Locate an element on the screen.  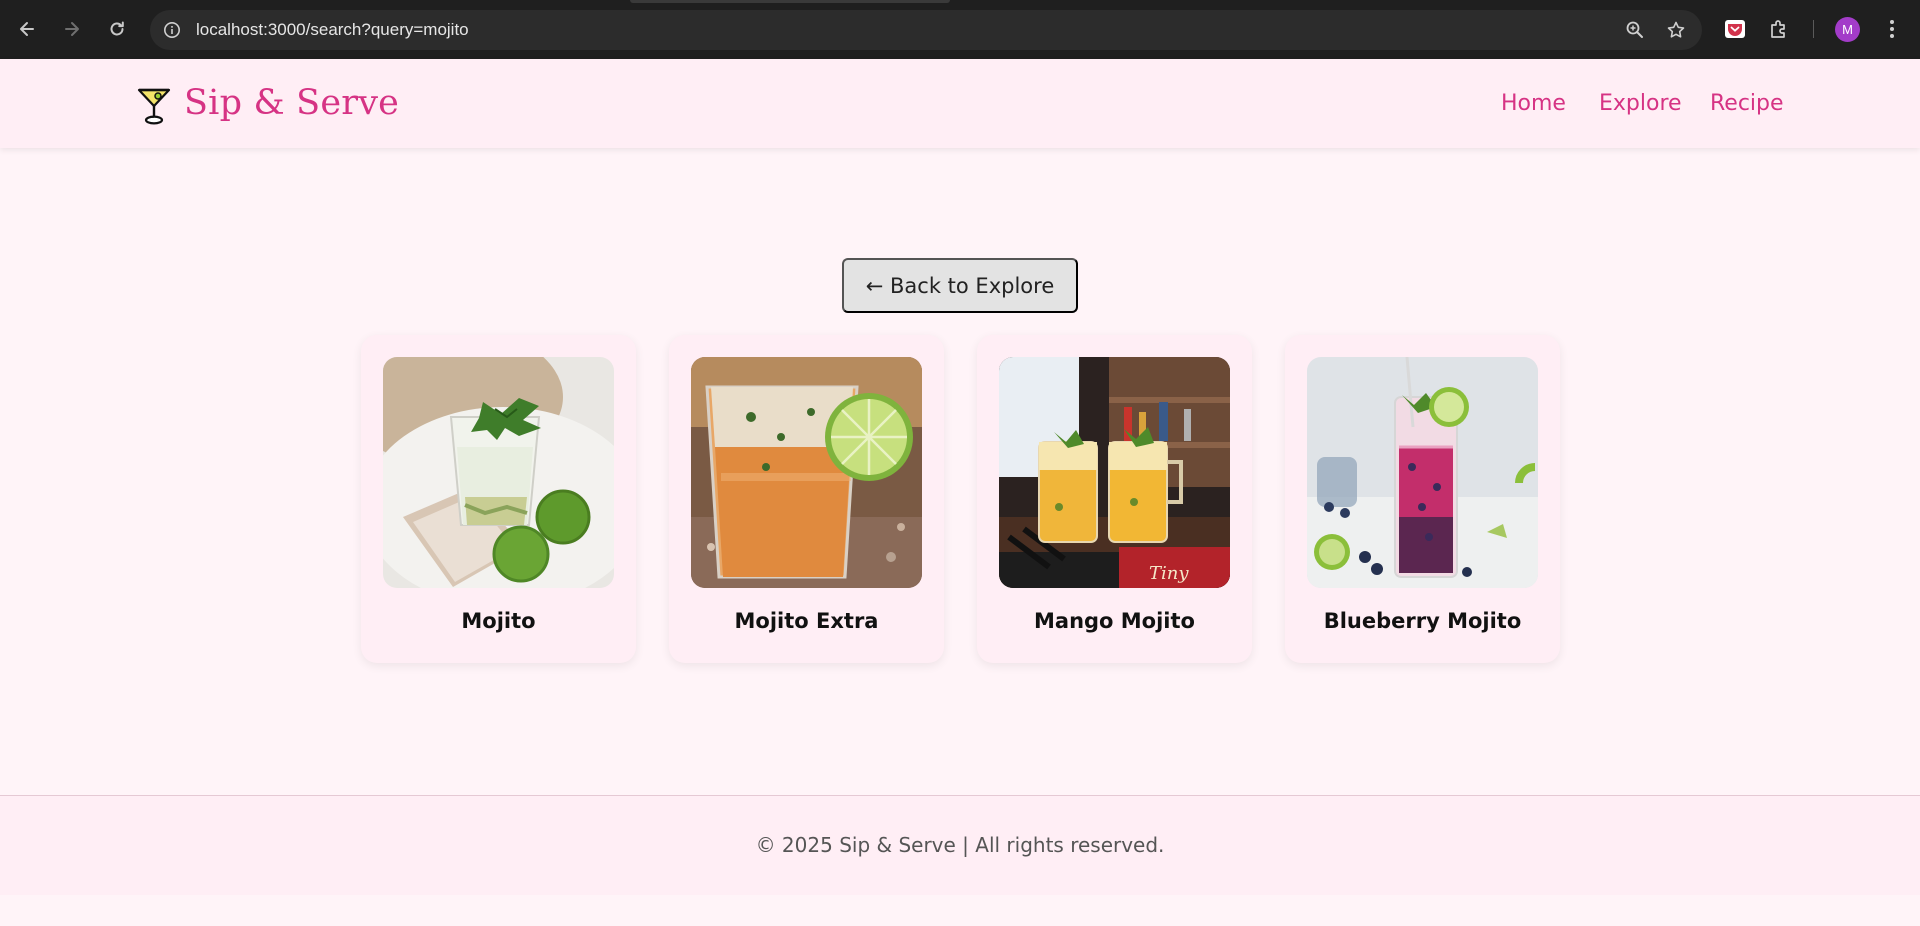
menu-kebab-icon is located at coordinates (1892, 29).